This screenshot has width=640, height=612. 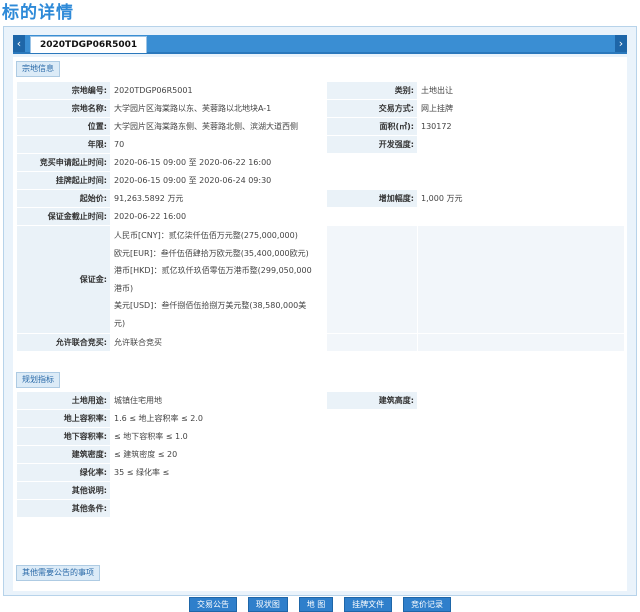 I want to click on table-row: 建筑密度: ≤ 建筑密度 ≤ 20, so click(x=320, y=454).